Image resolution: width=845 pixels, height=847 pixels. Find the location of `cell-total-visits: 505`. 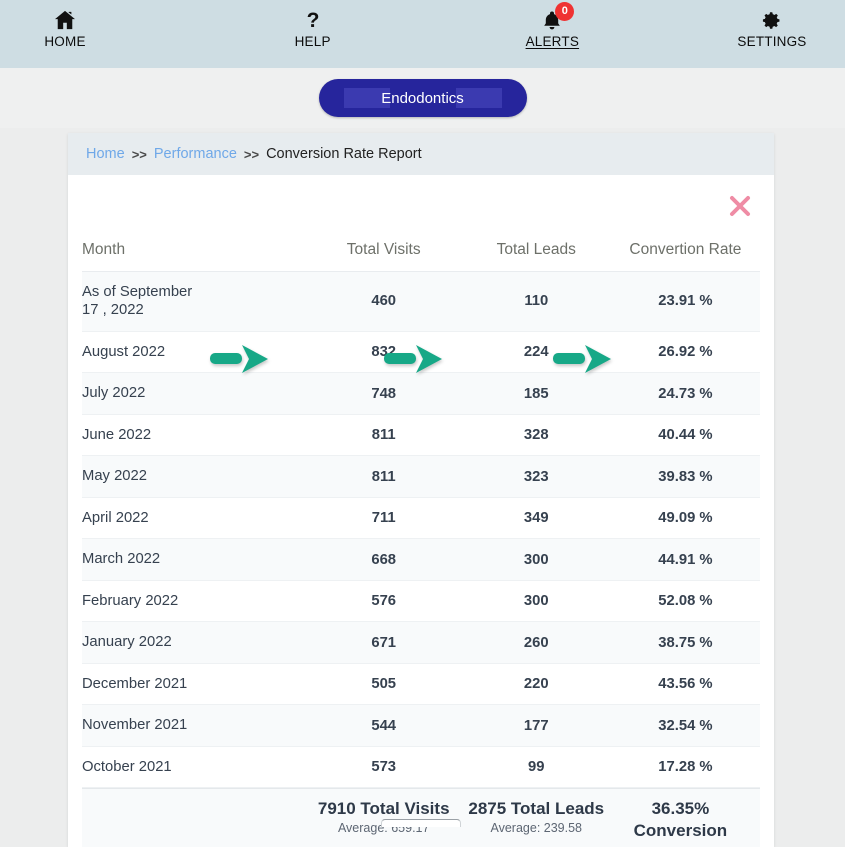

cell-total-visits: 505 is located at coordinates (384, 684).